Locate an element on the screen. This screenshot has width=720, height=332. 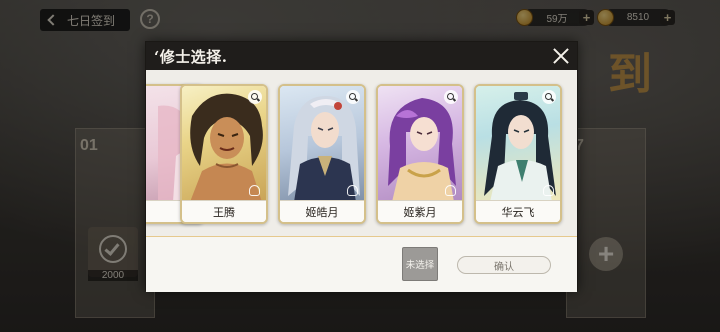
dialog-footer: 未选择 确认 is located at coordinates (361, 264).